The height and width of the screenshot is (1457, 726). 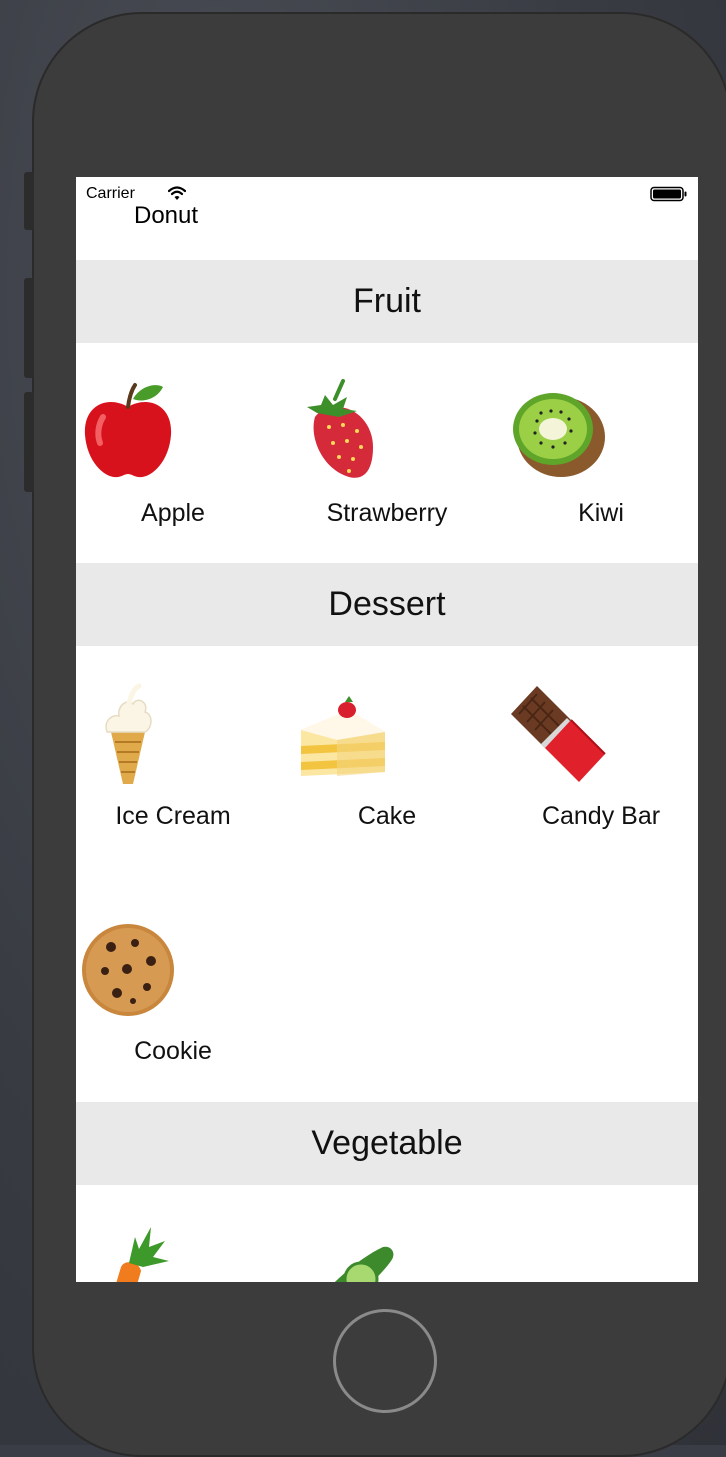 I want to click on grid-cell-cake: Cake, so click(x=387, y=755).